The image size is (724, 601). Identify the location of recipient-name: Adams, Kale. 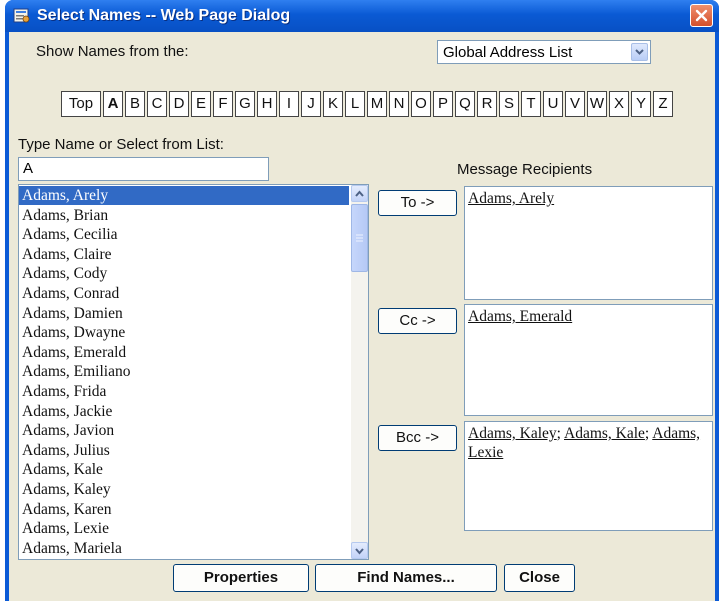
(604, 433).